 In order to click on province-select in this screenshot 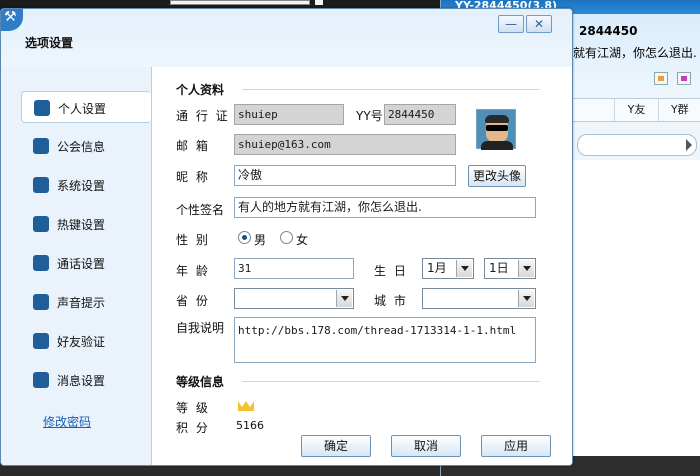, I will do `click(294, 298)`.